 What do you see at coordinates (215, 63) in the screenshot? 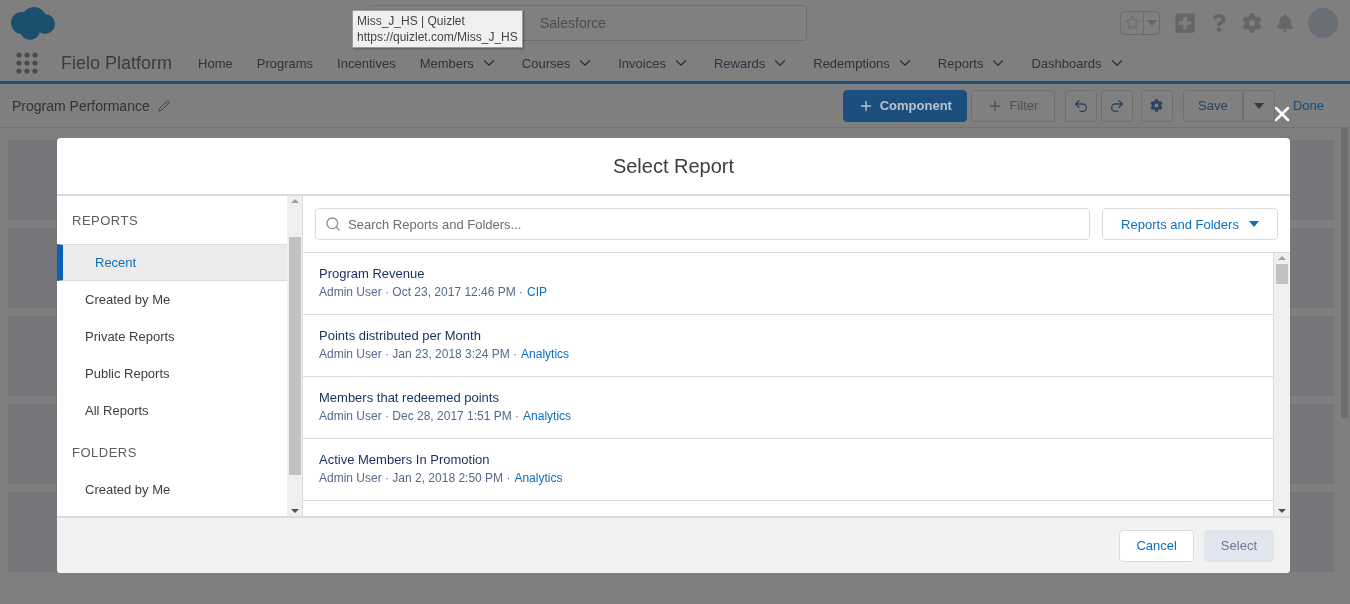
I see `nav-item: Home` at bounding box center [215, 63].